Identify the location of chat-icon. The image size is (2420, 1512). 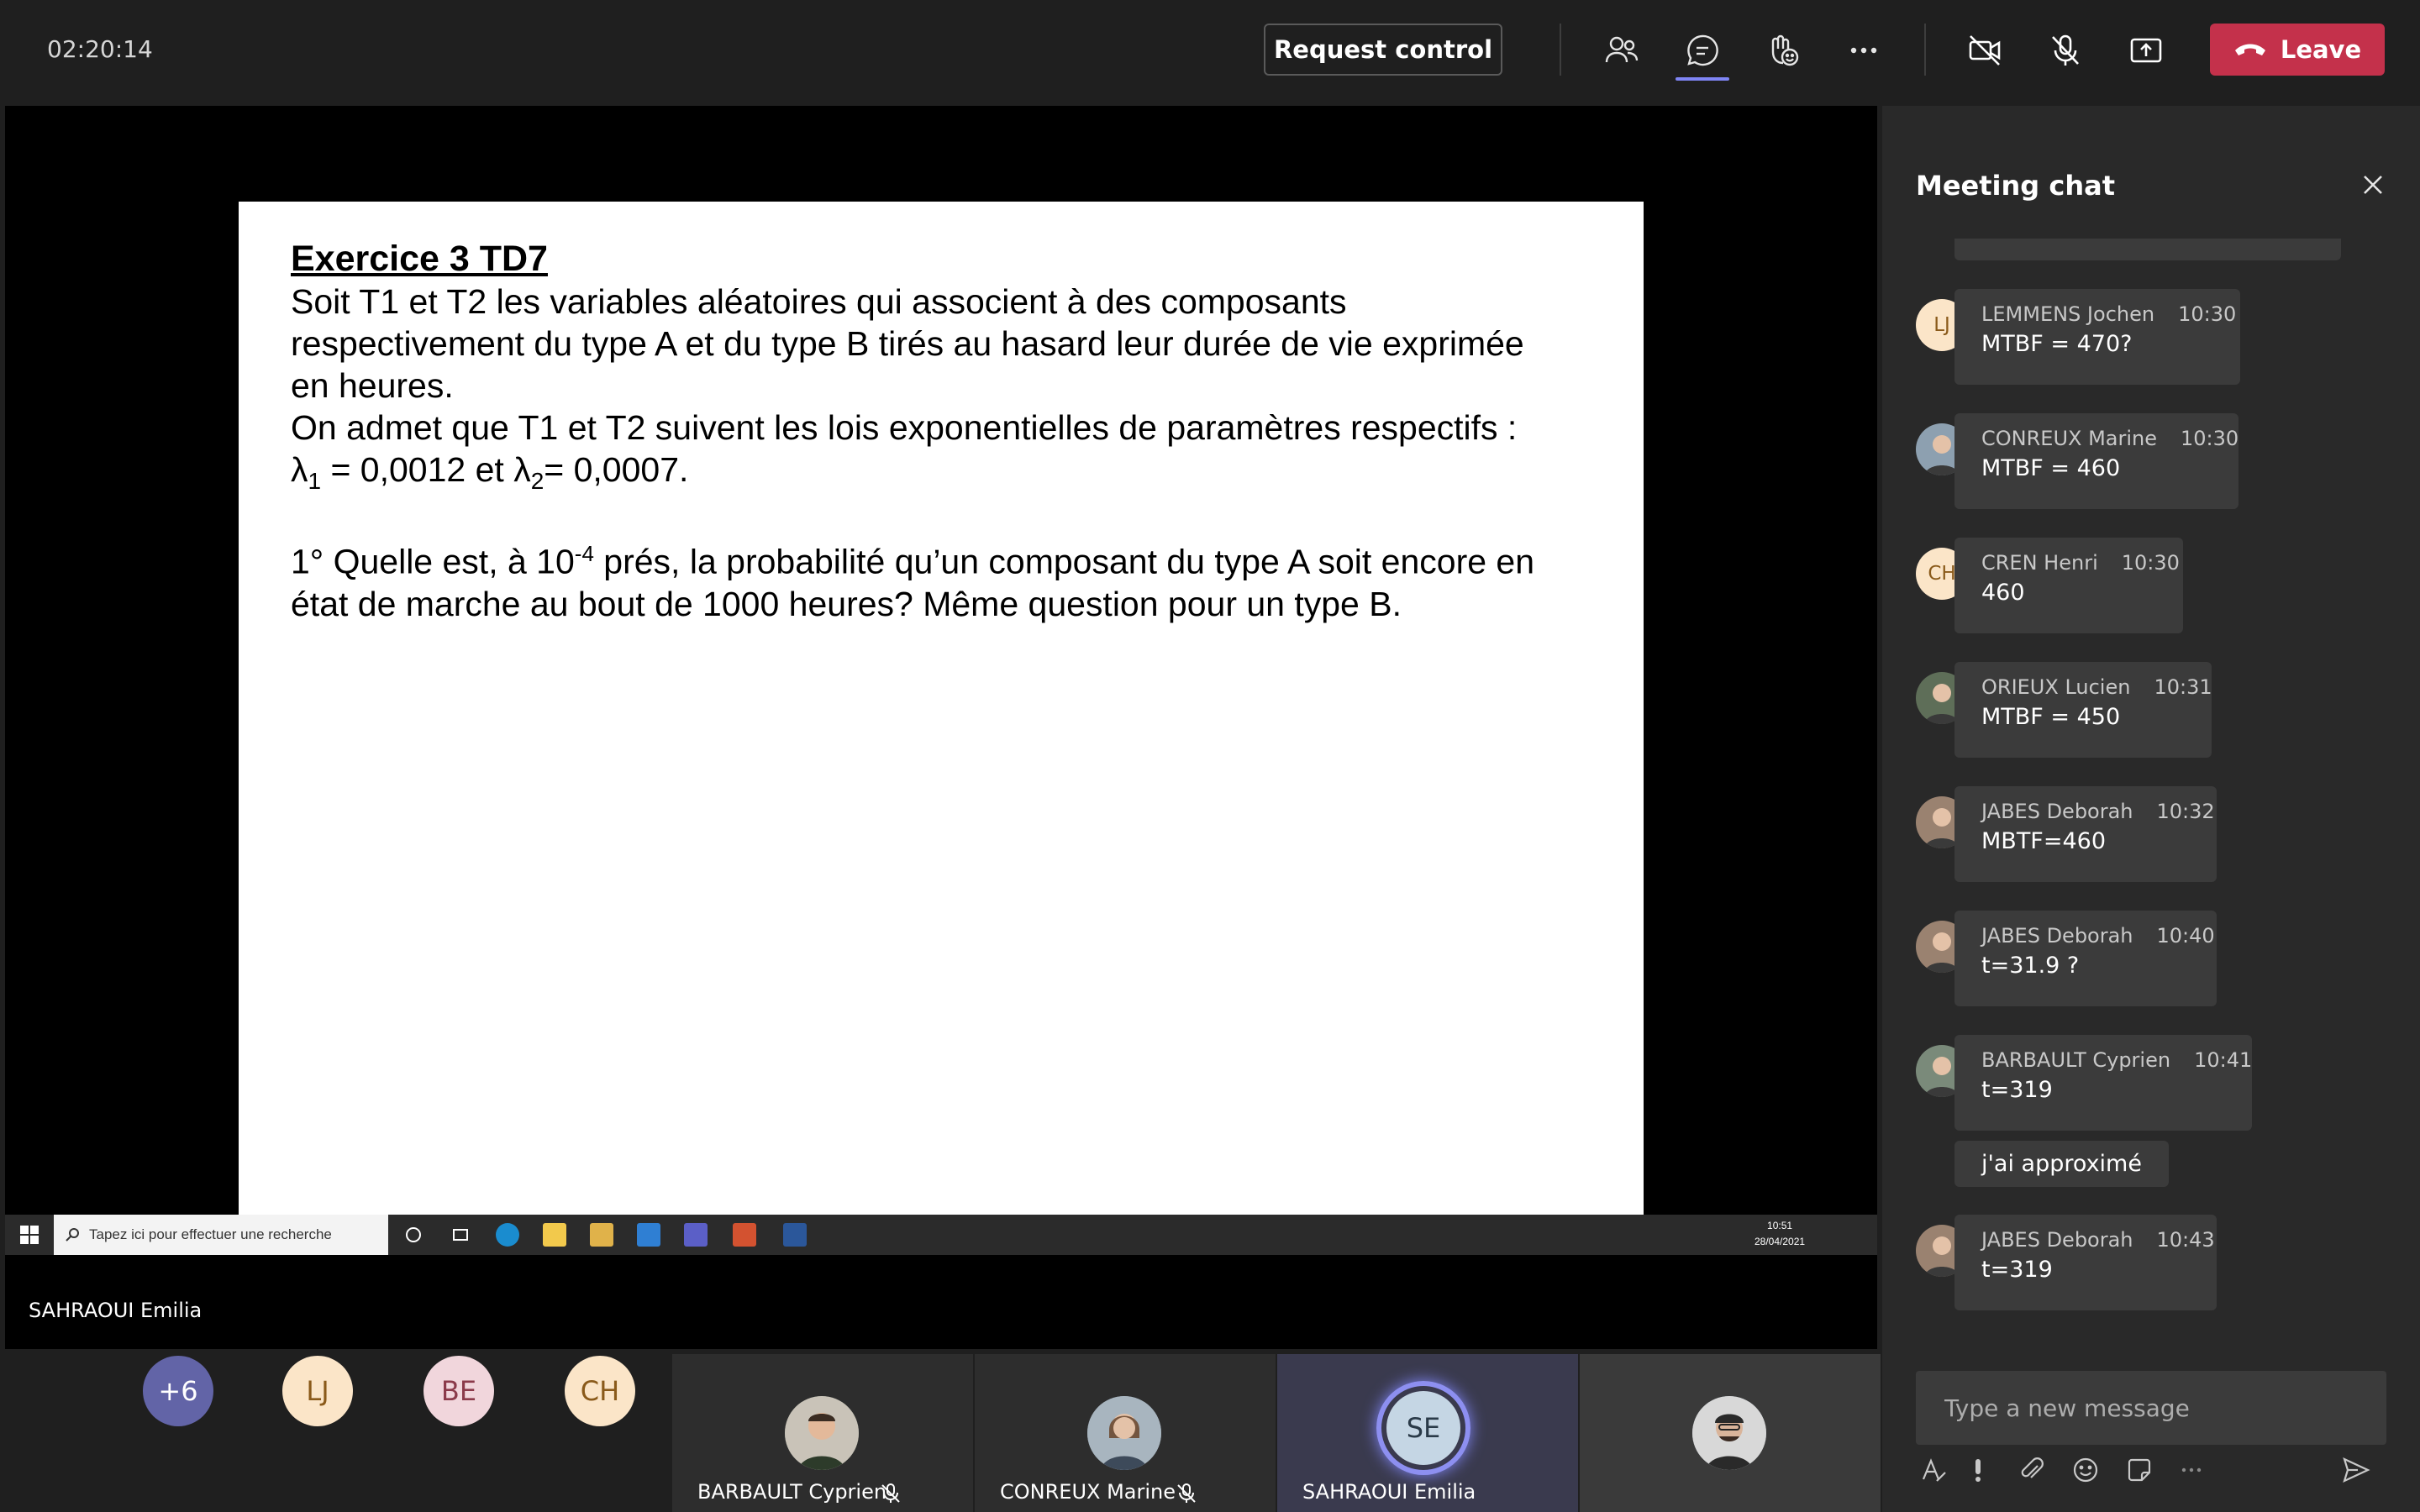
(1703, 50).